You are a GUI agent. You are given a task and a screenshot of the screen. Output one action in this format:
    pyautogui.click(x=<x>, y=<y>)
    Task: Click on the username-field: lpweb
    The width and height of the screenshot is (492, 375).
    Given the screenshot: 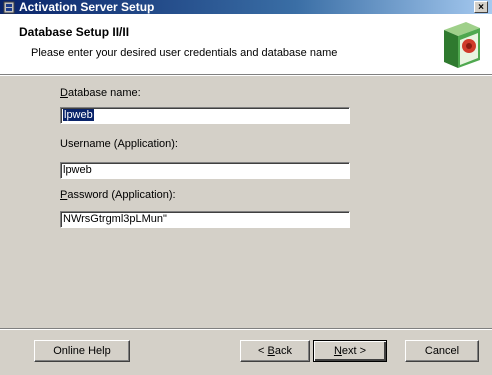 What is the action you would take?
    pyautogui.click(x=205, y=170)
    